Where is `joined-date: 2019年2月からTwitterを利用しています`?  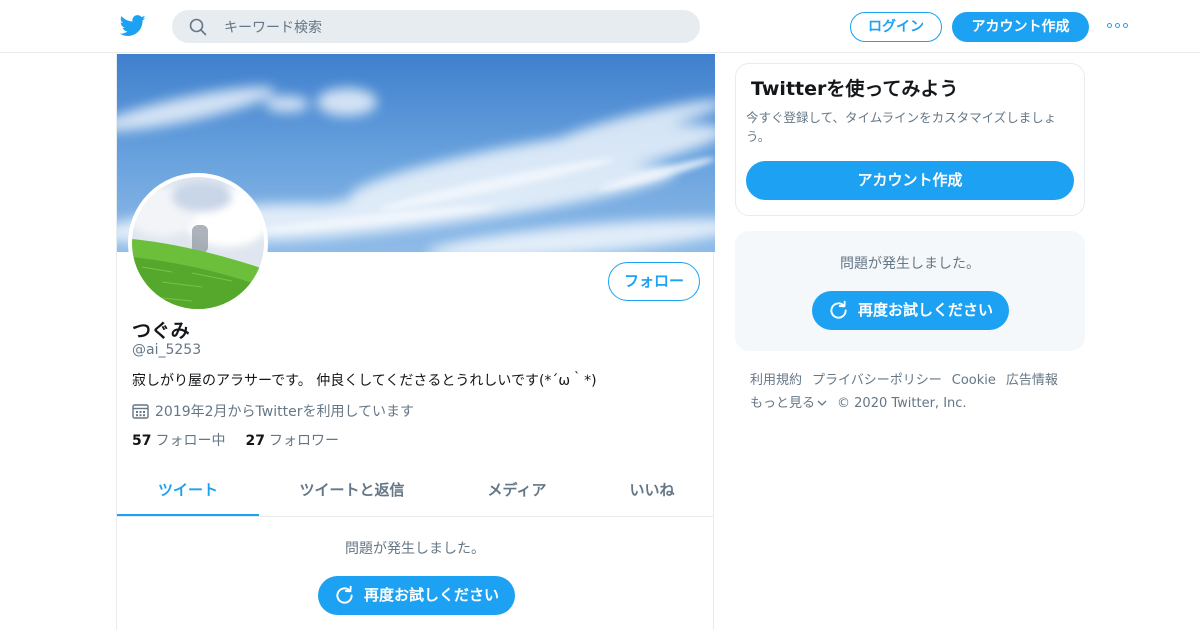 joined-date: 2019年2月からTwitterを利用しています is located at coordinates (273, 411).